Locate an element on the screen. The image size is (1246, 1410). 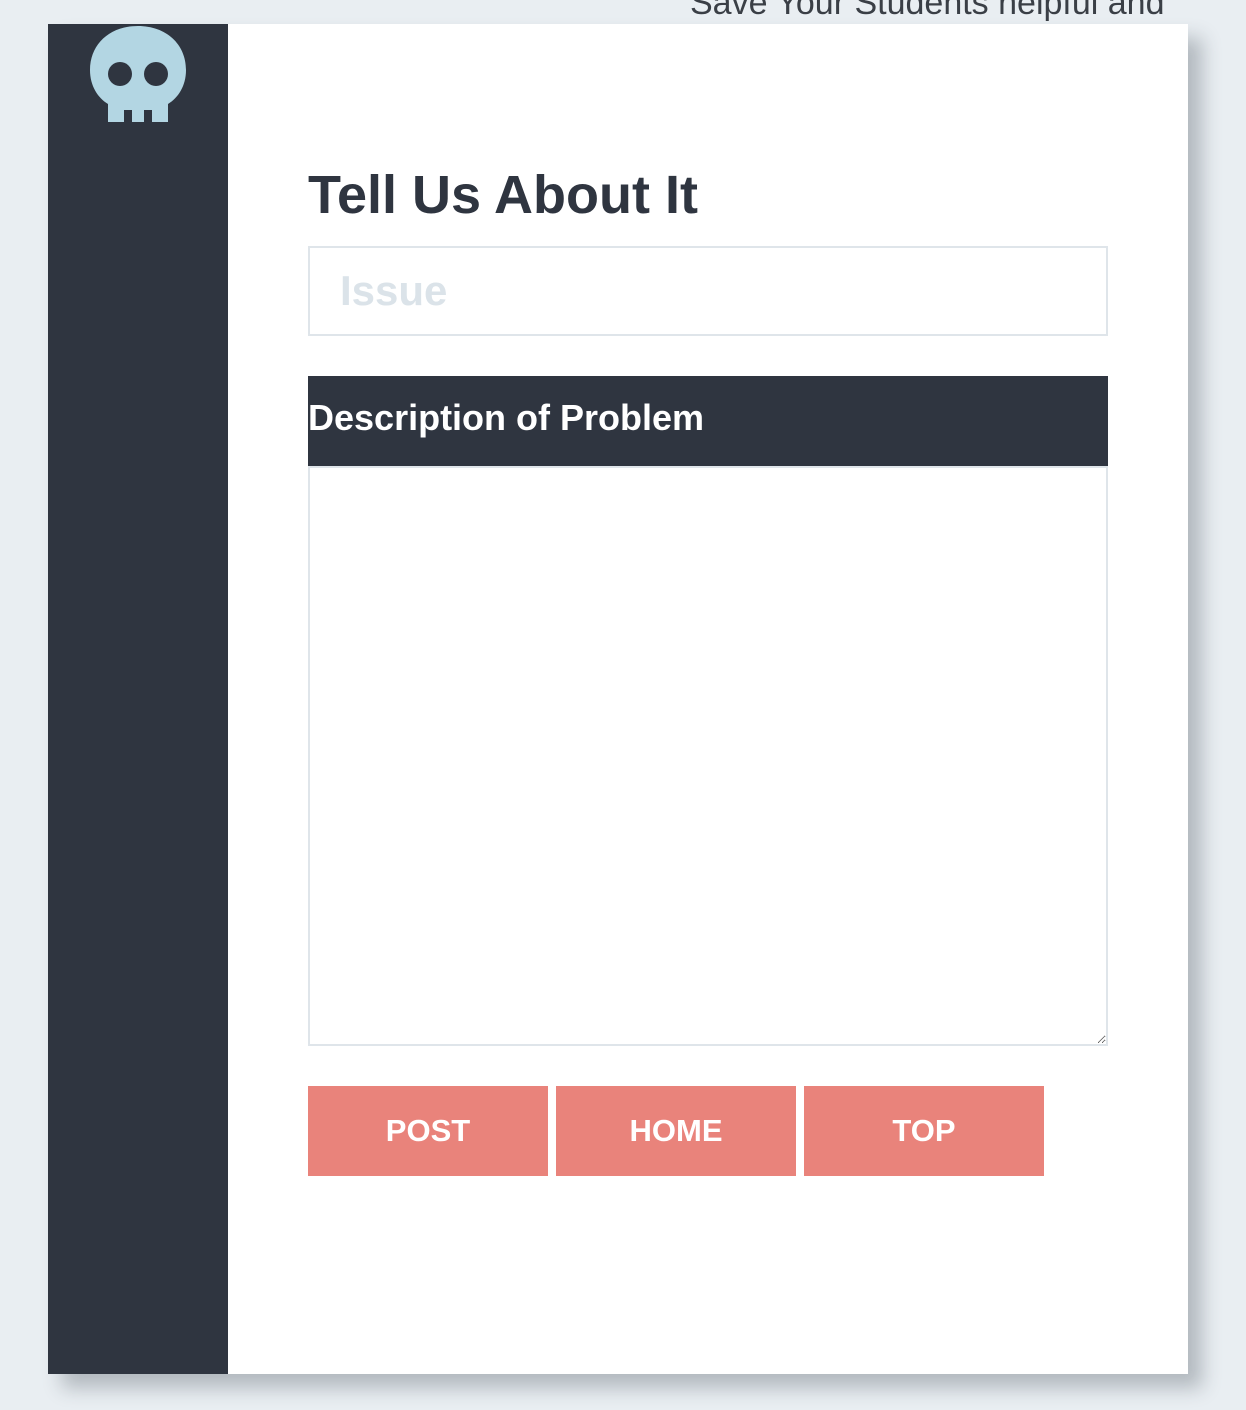
skull-icon is located at coordinates (138, 74).